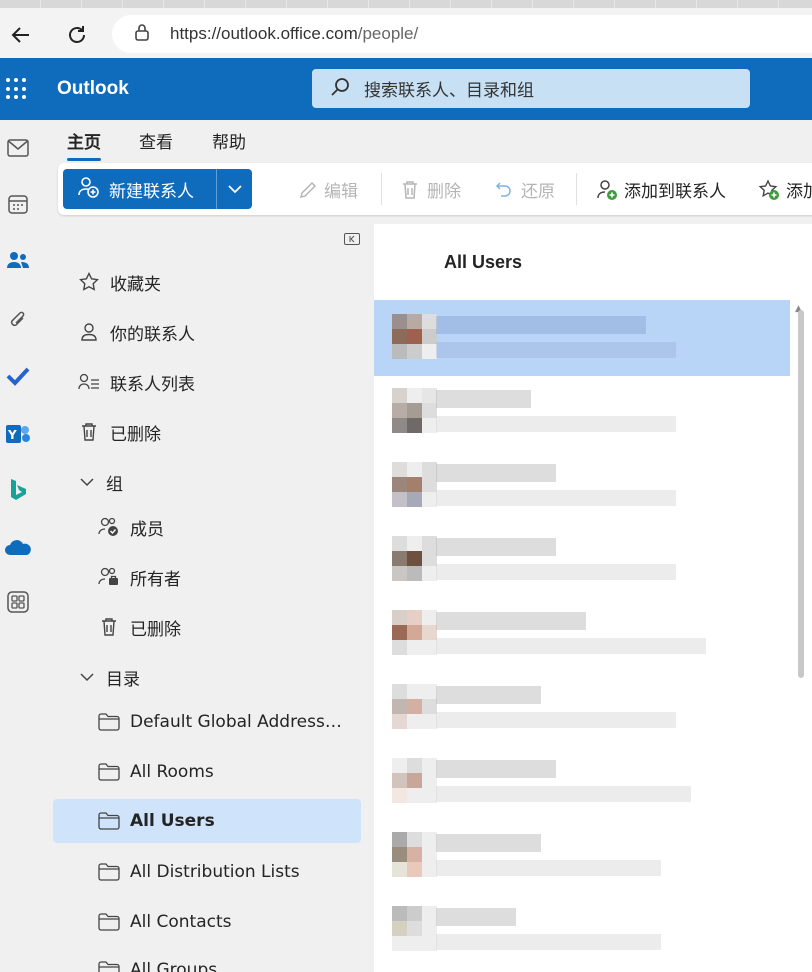 The height and width of the screenshot is (972, 812). What do you see at coordinates (352, 239) in the screenshot?
I see `collapse-pane-icon` at bounding box center [352, 239].